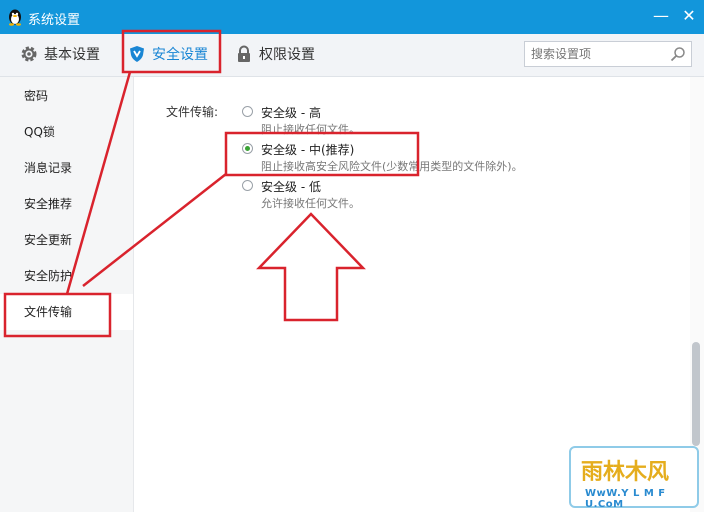 This screenshot has height=512, width=704. What do you see at coordinates (291, 187) in the screenshot?
I see `option-title: 安全级 - 低` at bounding box center [291, 187].